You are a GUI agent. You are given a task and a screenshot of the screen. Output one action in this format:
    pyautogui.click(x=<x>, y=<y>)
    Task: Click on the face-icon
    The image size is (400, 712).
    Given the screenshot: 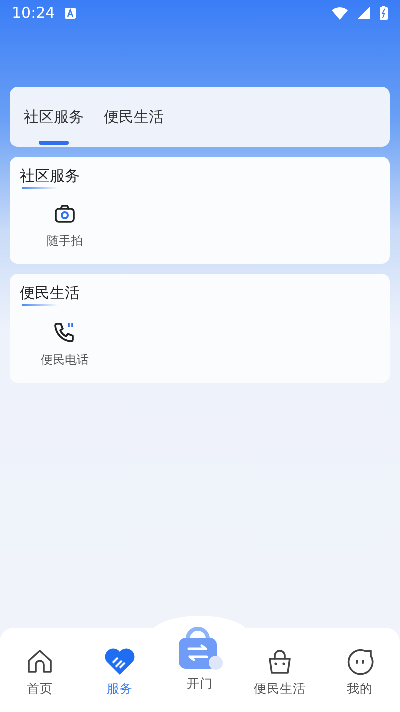 What is the action you would take?
    pyautogui.click(x=360, y=662)
    